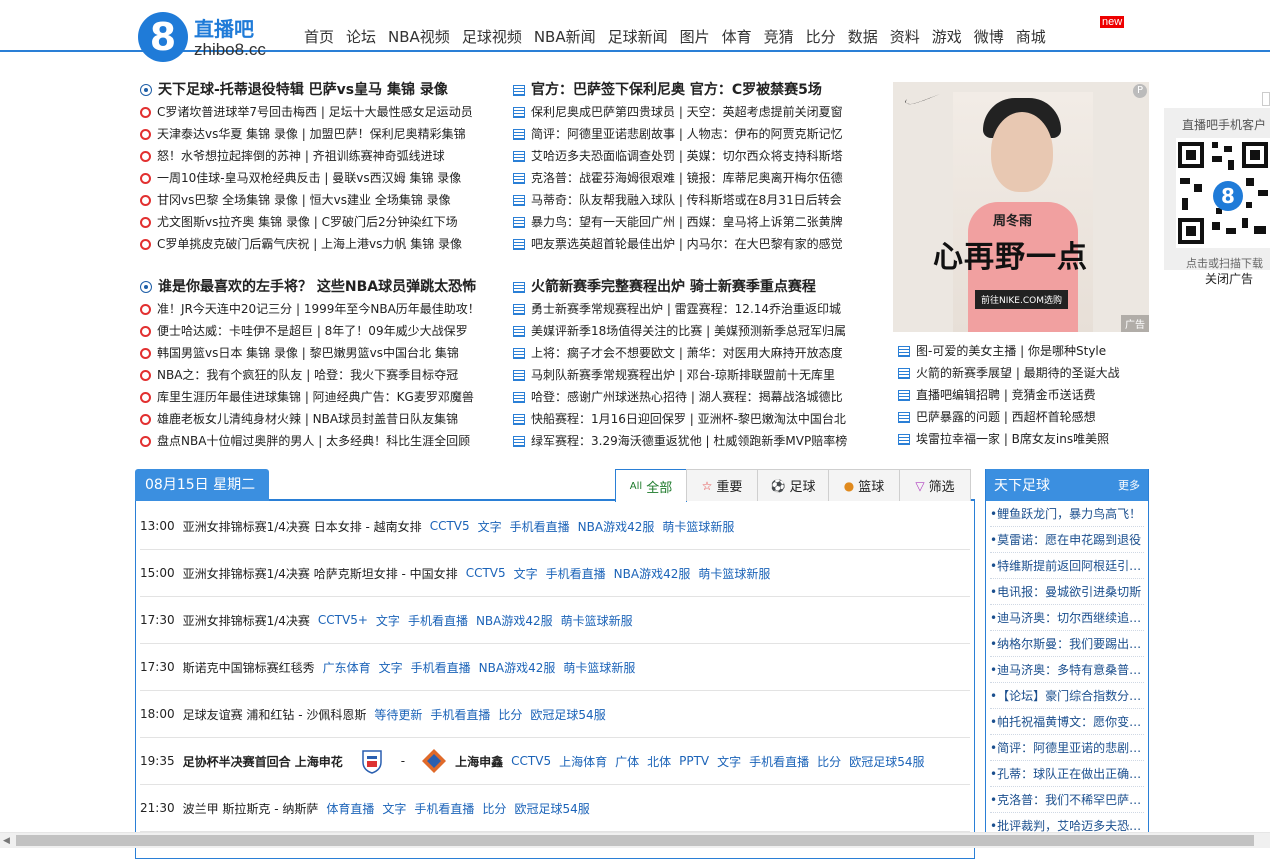  What do you see at coordinates (324, 309) in the screenshot?
I see `news-item: 准！JR今天连中20记三分 | 1999年至今NBA历年最佳助攻！` at bounding box center [324, 309].